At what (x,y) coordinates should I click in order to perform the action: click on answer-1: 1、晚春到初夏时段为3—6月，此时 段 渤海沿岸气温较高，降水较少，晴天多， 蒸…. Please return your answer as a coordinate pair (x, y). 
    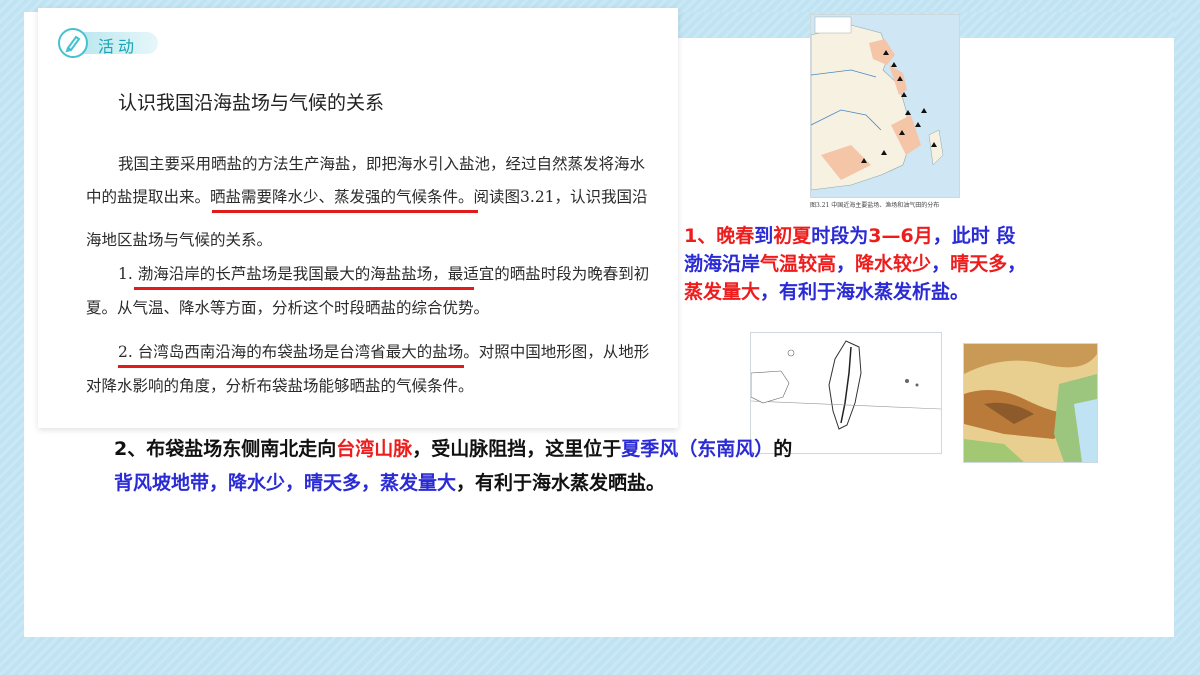
    Looking at the image, I should click on (884, 264).